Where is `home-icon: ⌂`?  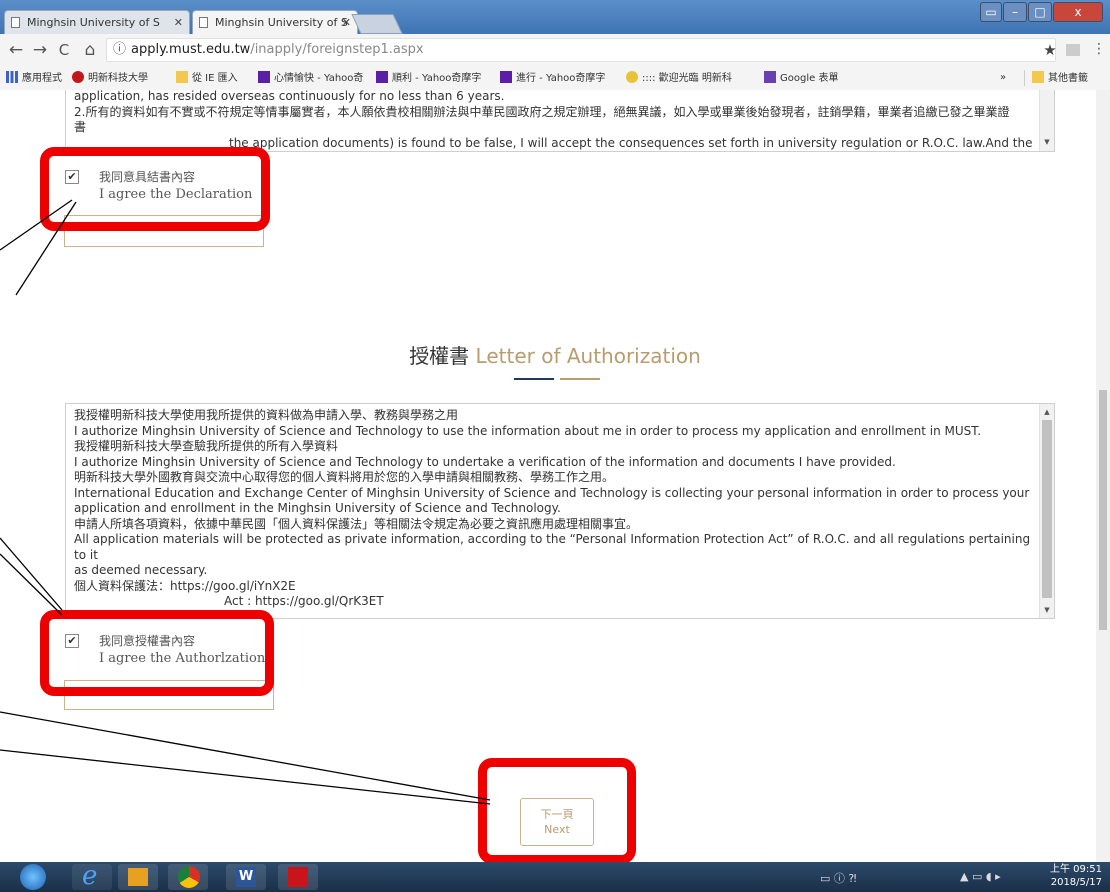 home-icon: ⌂ is located at coordinates (90, 50).